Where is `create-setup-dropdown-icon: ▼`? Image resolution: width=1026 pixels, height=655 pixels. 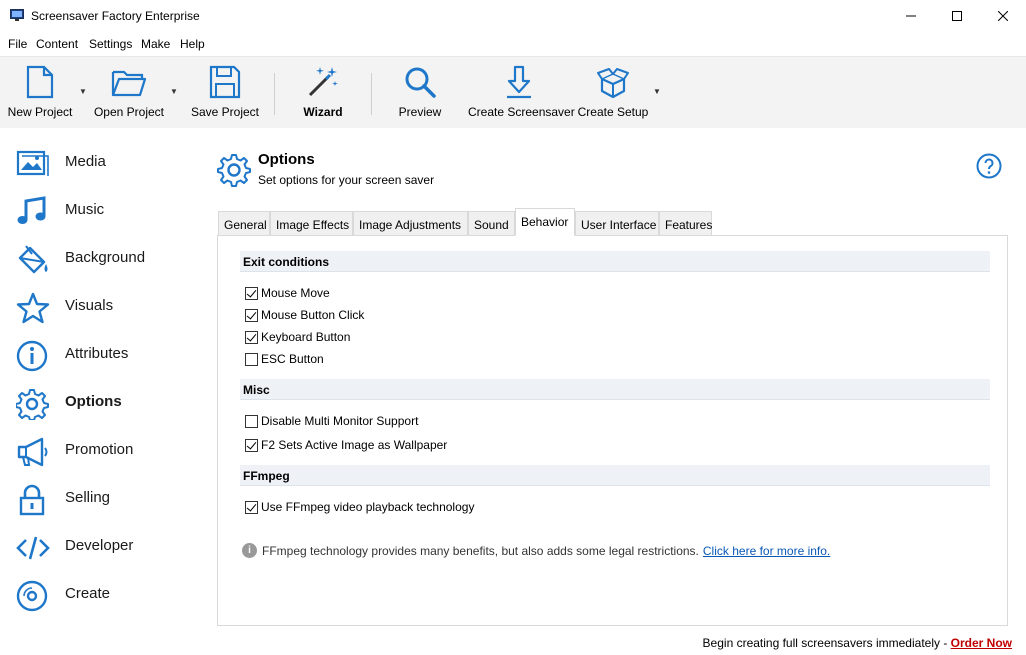 create-setup-dropdown-icon: ▼ is located at coordinates (657, 91).